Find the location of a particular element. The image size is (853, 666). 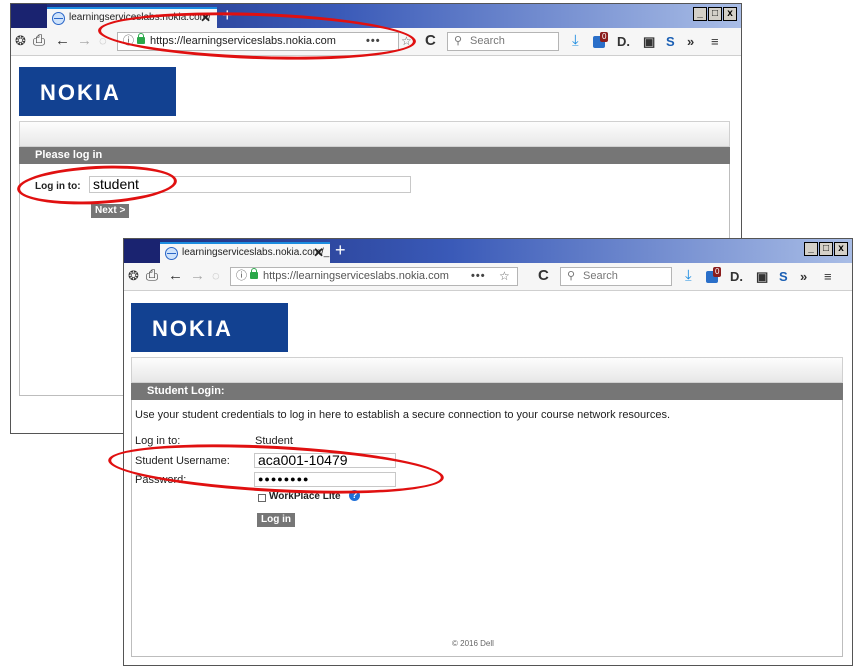

footer-copyright: © 2016 Dell is located at coordinates (473, 643).